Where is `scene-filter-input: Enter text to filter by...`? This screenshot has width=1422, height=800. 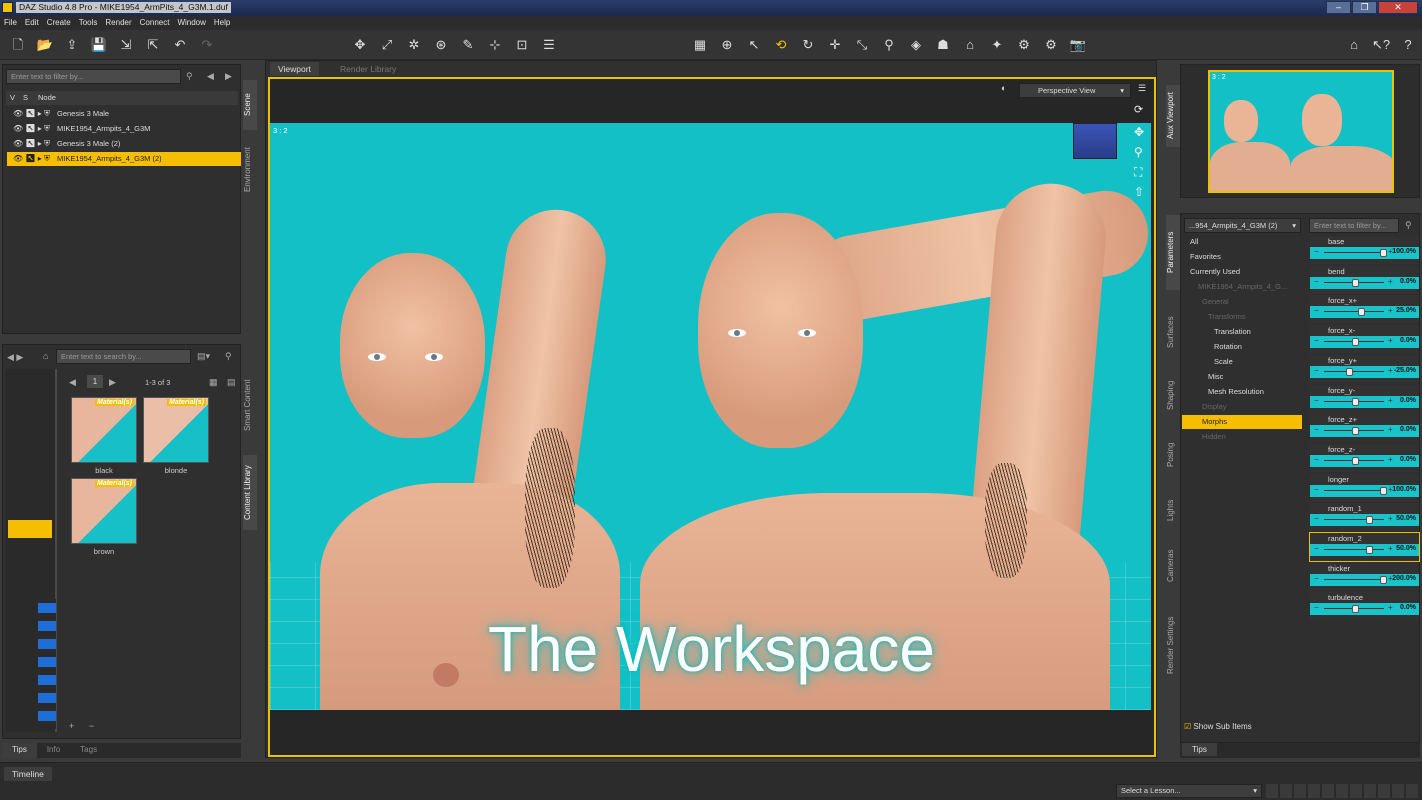
scene-filter-input: Enter text to filter by... is located at coordinates (93, 76).